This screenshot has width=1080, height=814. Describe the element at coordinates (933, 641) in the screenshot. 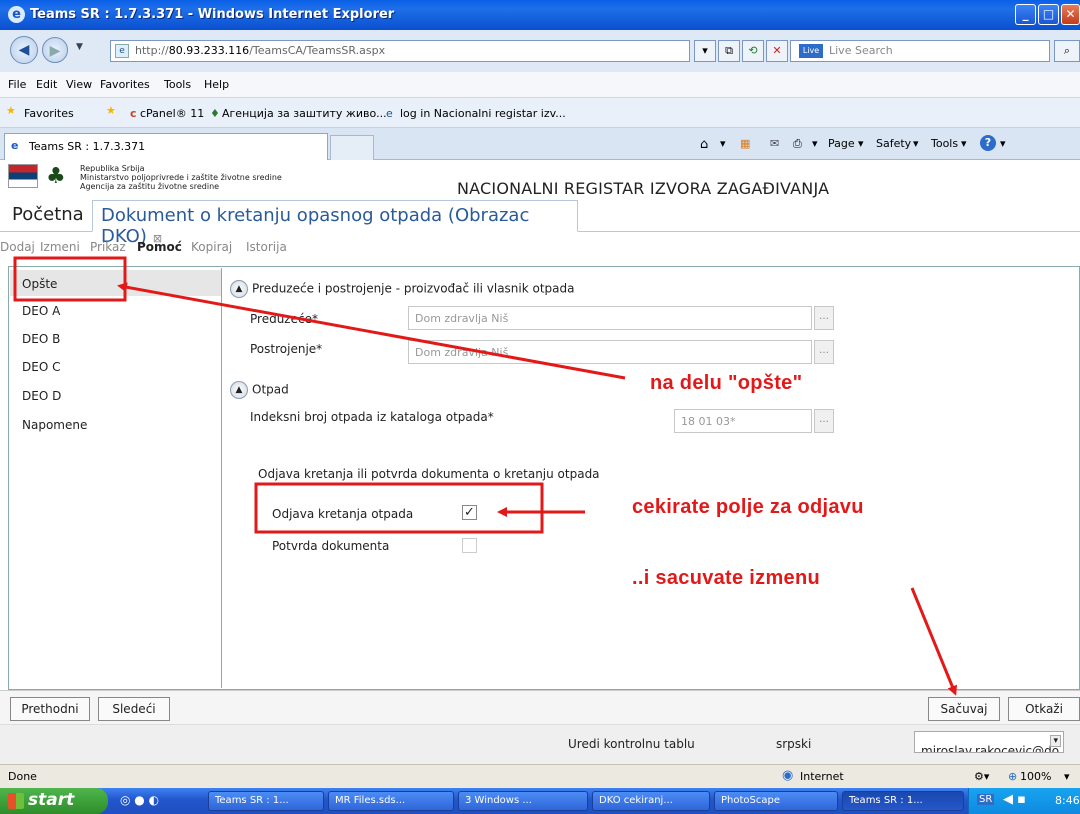

I see `arrow-to-save` at that location.